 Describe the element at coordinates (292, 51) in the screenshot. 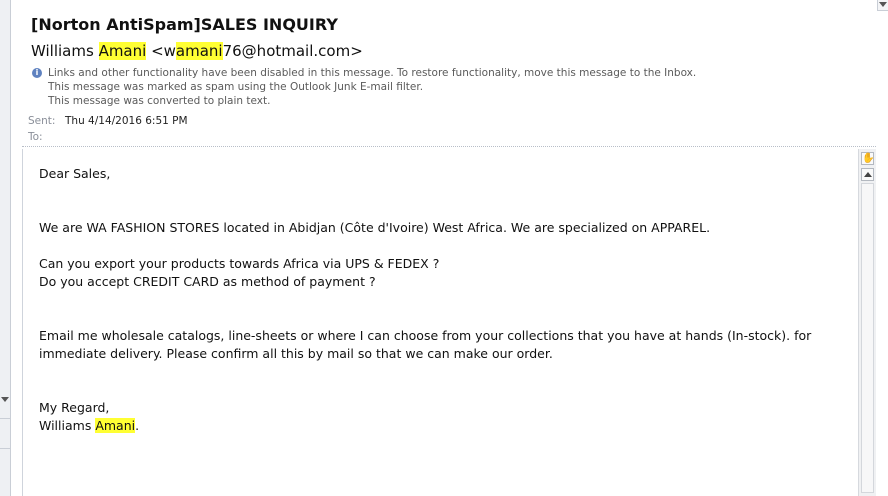

I see `sender-email-rest: 76@hotmail.com>` at that location.